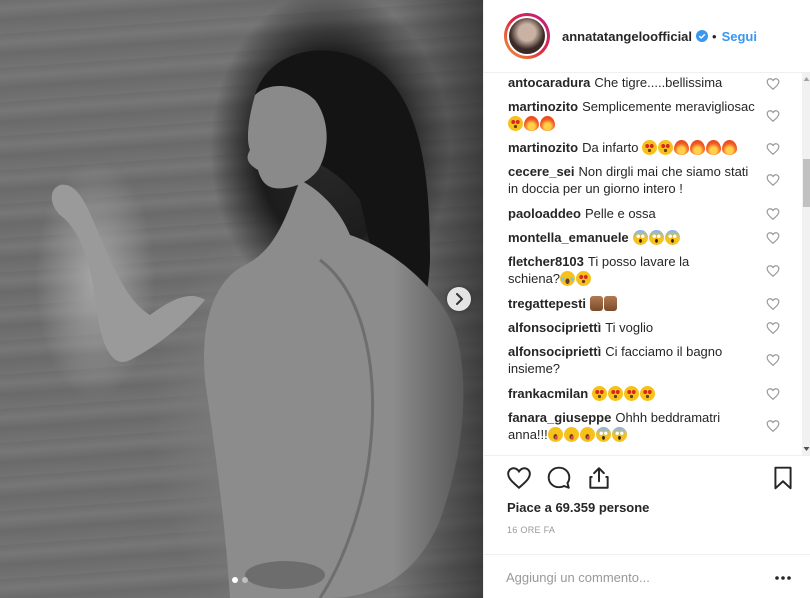 The height and width of the screenshot is (598, 810). I want to click on comment-author: frankacmilan, so click(548, 393).